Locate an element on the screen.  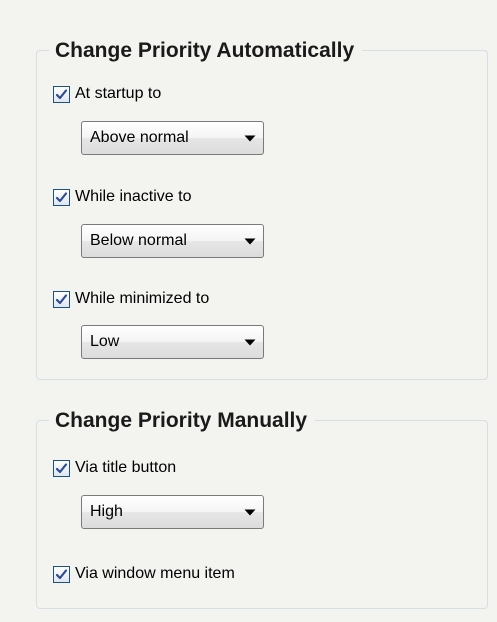
title-button-checkbox is located at coordinates (61, 468).